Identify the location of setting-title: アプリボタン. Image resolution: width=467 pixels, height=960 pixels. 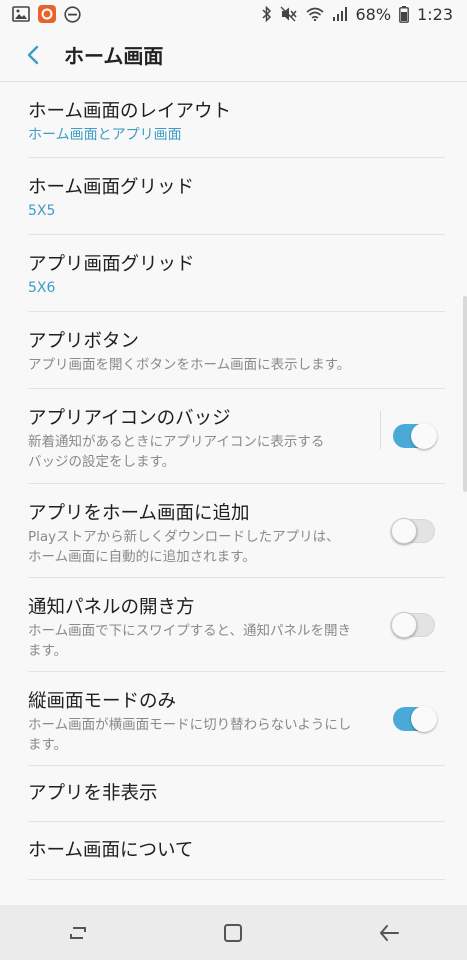
(84, 341).